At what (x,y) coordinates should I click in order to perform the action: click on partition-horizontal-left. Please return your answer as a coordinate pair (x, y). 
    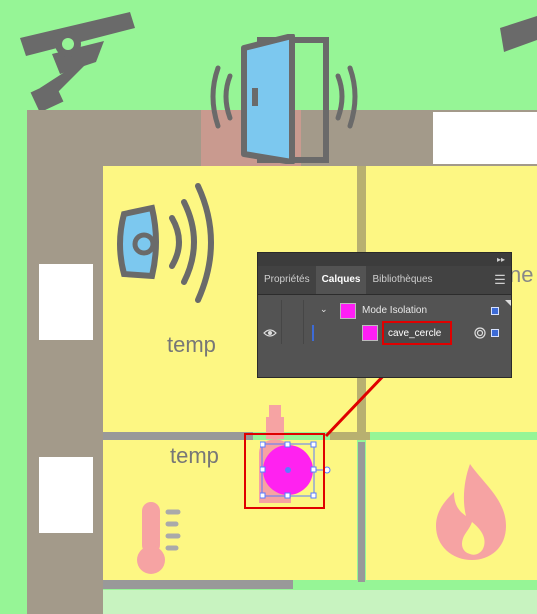
    Looking at the image, I should click on (178, 436).